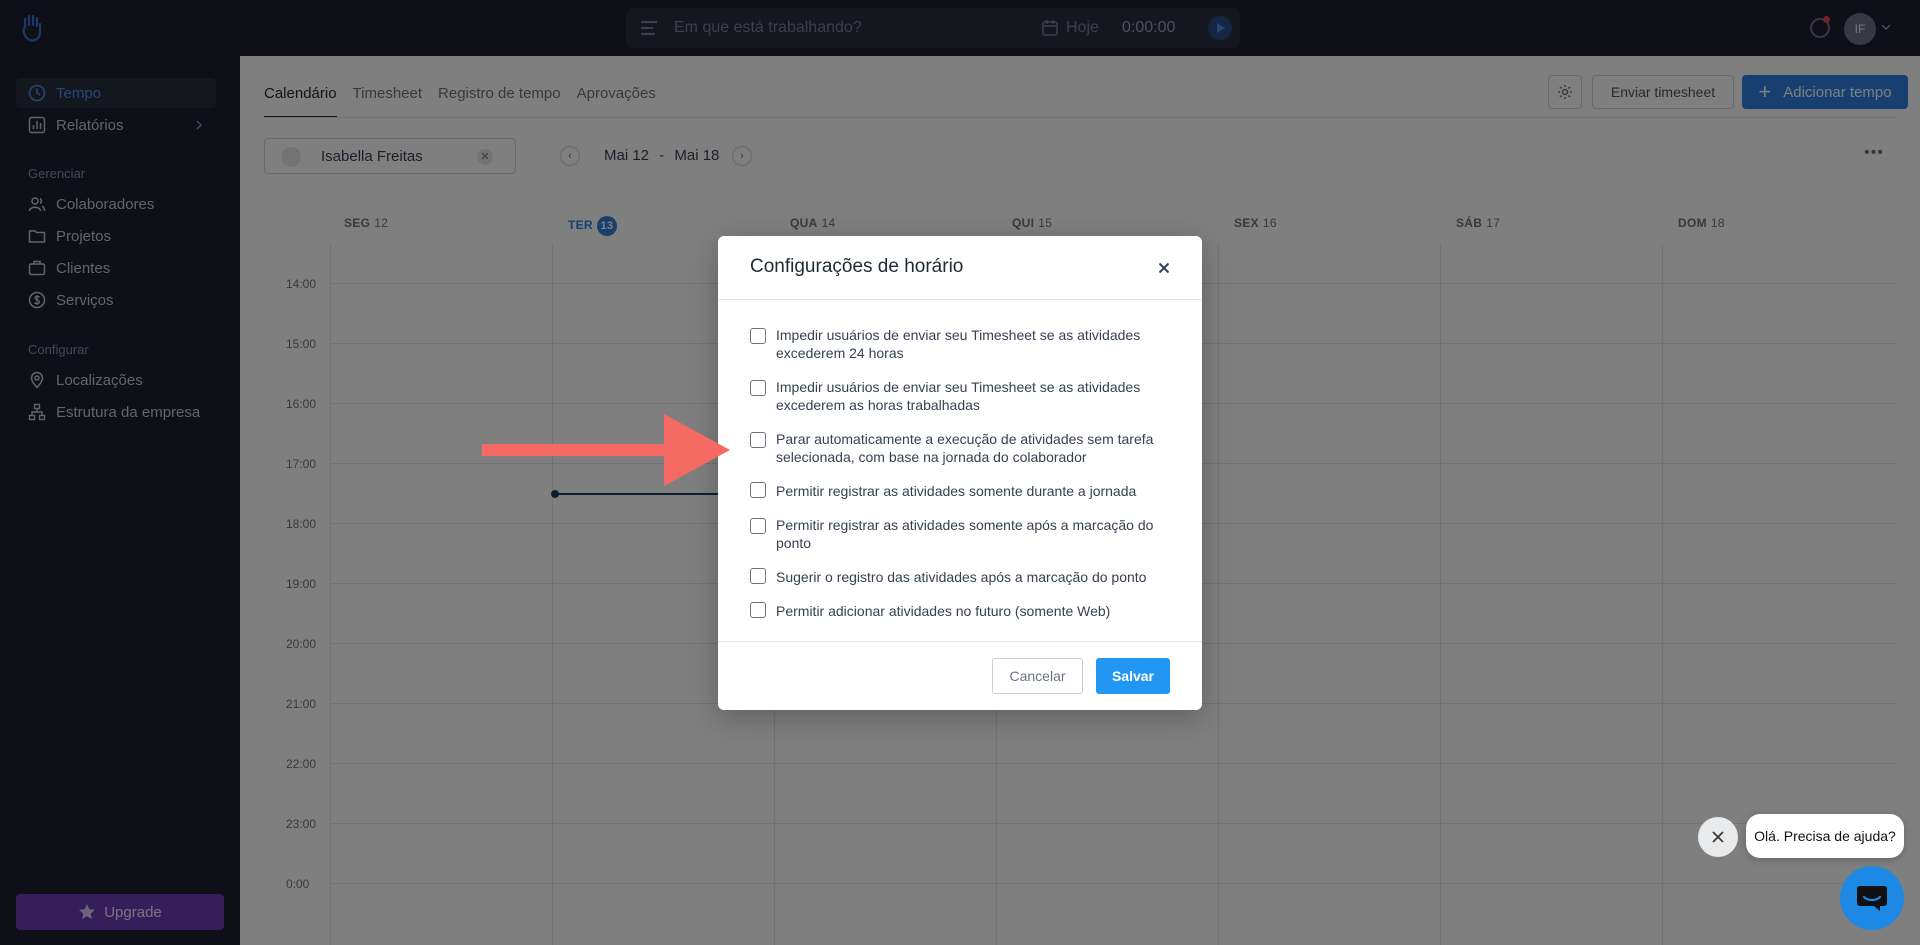 This screenshot has height=945, width=1920. I want to click on help-bubble: Olá. Precisa de ajuda?, so click(1825, 836).